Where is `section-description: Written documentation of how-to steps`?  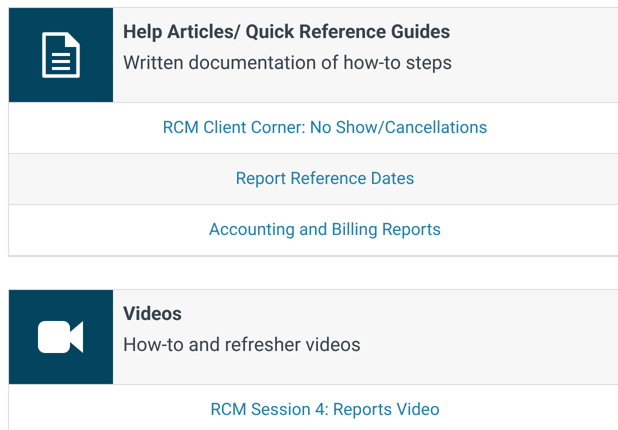 section-description: Written documentation of how-to steps is located at coordinates (287, 62).